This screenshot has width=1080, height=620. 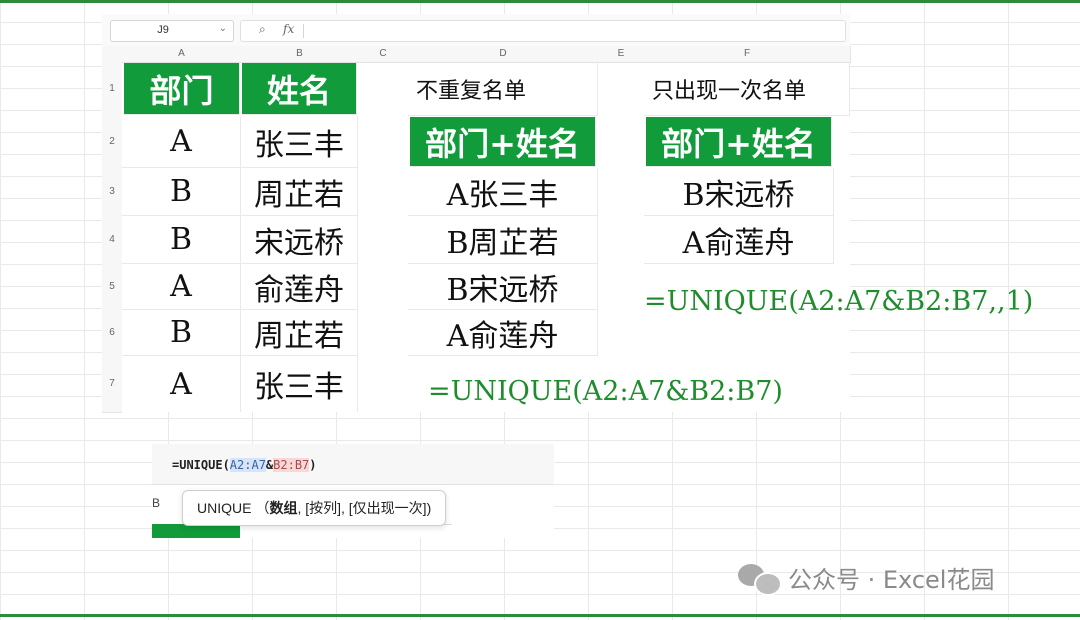 I want to click on header-cell-combo-f: 部门+姓名, so click(x=739, y=142).